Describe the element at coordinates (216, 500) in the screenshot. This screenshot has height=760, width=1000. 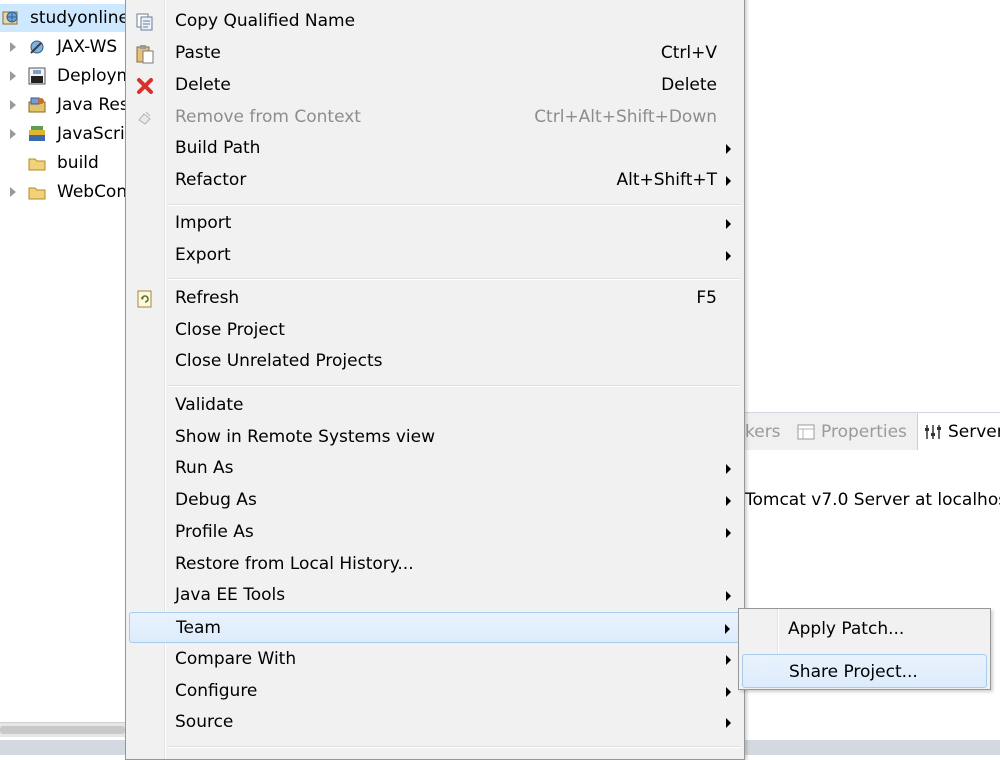
I see `menu-item-label: Debug As` at that location.